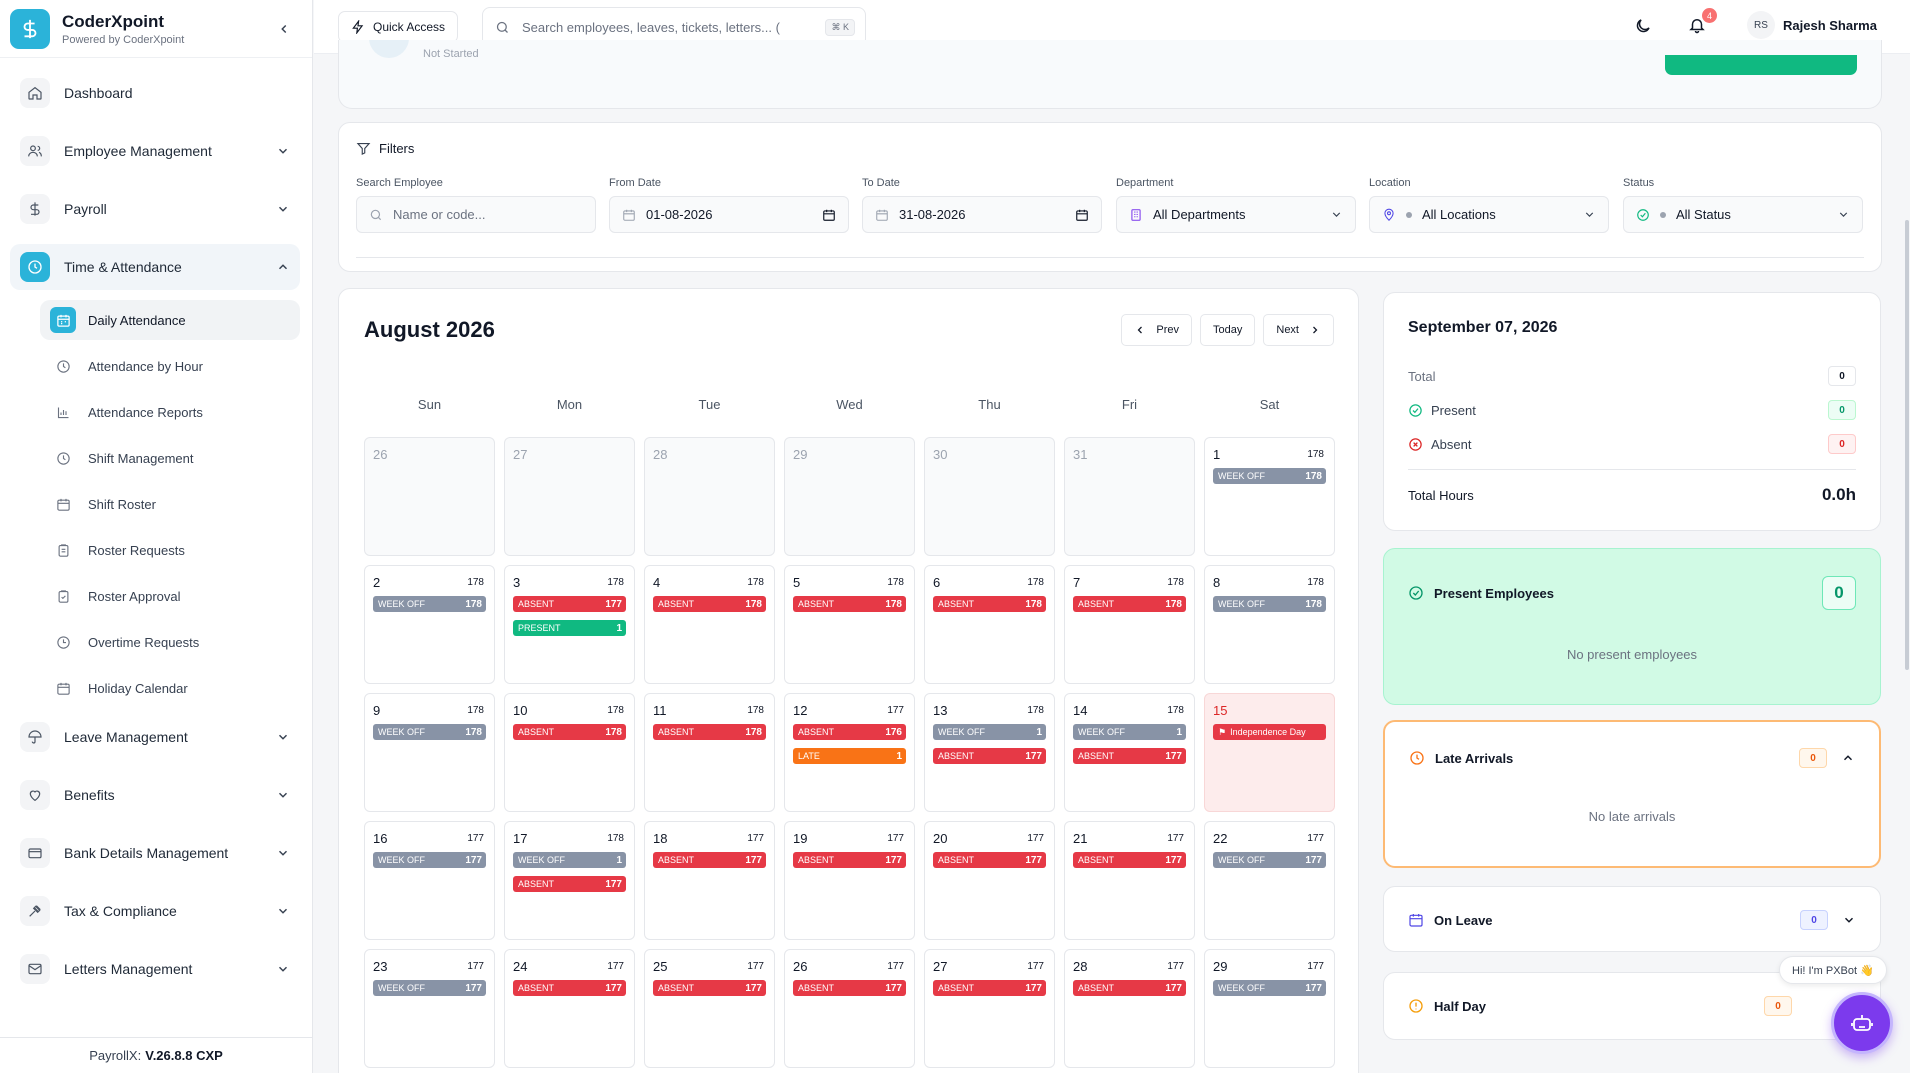  Describe the element at coordinates (170, 412) in the screenshot. I see `subnav-attendance-reports: Attendance Reports` at that location.